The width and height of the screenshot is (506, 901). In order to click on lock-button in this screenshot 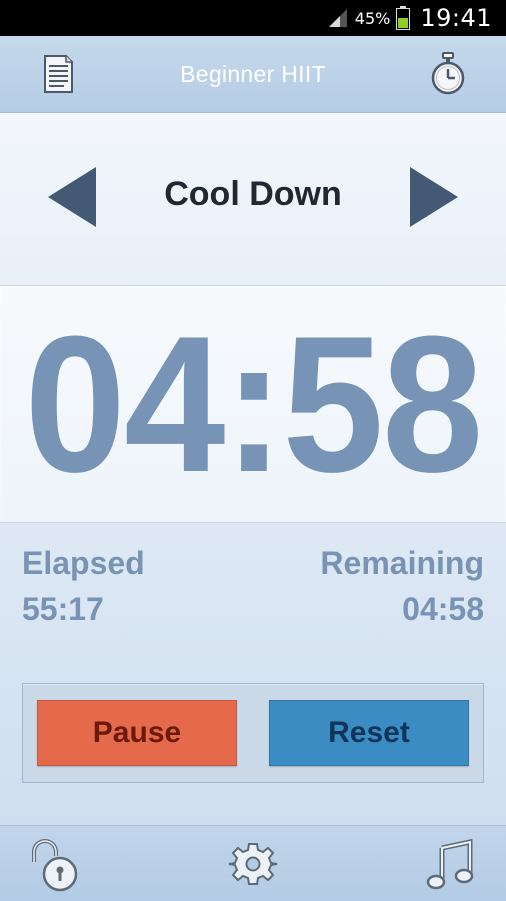, I will do `click(54, 864)`.